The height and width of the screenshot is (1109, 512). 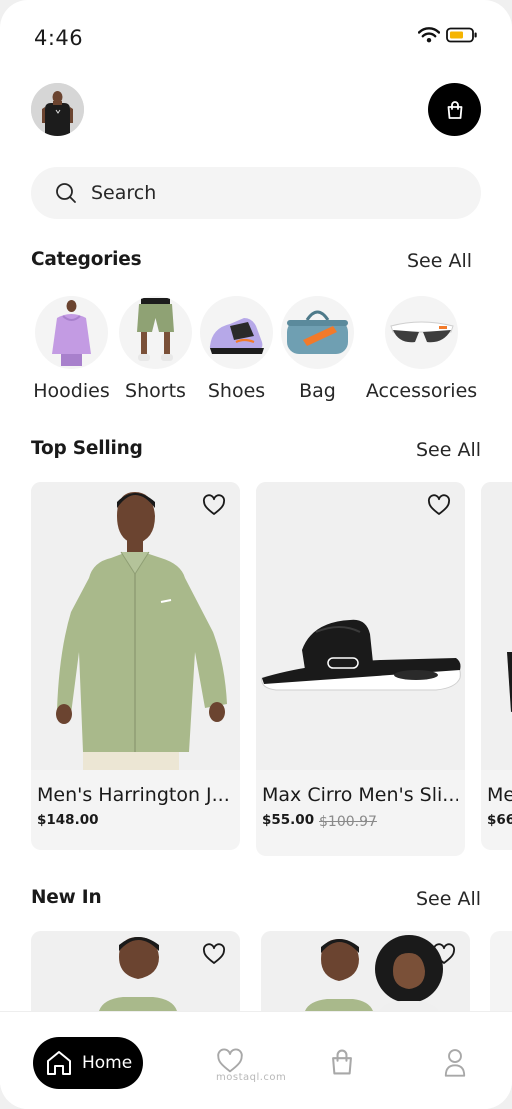 I want to click on search-icon, so click(x=66, y=193).